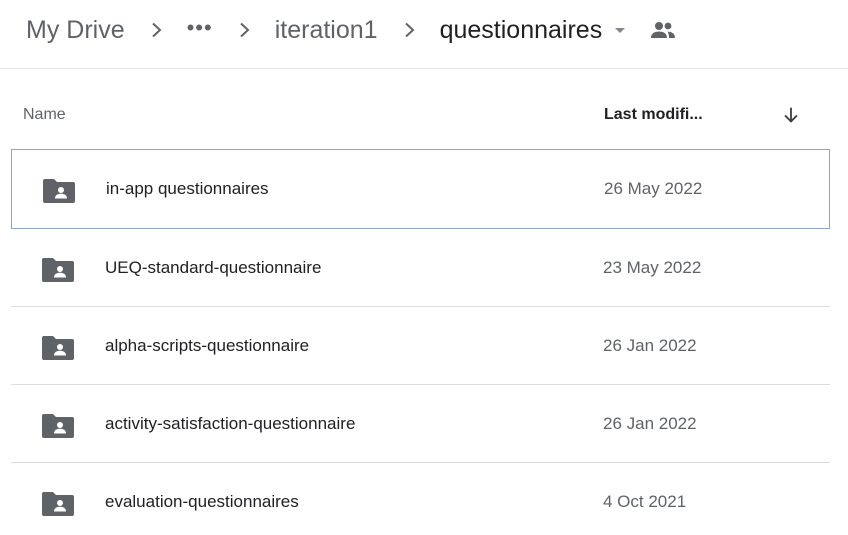 The image size is (848, 535). I want to click on caret-down-icon, so click(620, 30).